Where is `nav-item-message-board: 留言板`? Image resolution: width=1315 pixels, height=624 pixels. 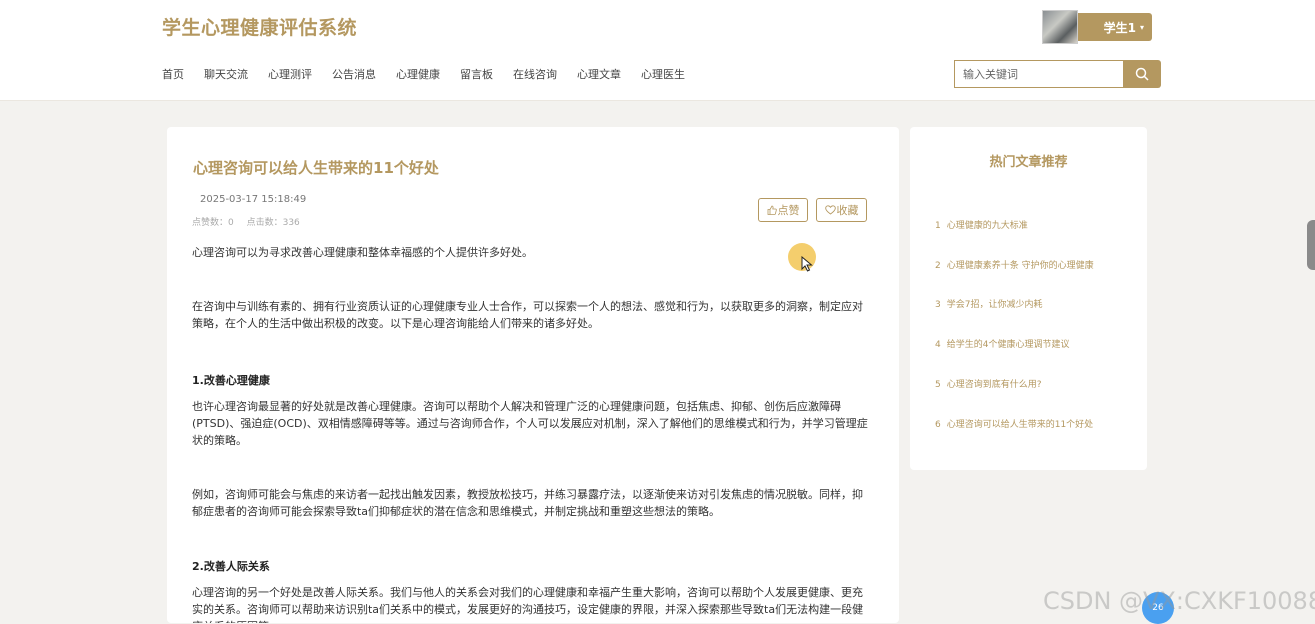
nav-item-message-board: 留言板 is located at coordinates (476, 74).